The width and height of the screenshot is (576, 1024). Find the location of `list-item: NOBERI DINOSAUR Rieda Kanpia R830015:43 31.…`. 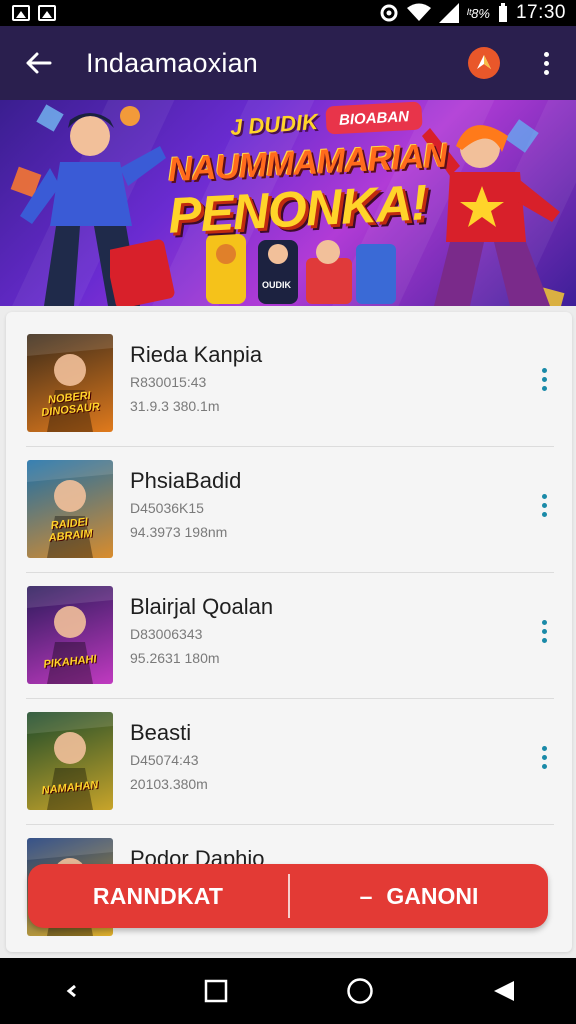

list-item: NOBERI DINOSAUR Rieda Kanpia R830015:43 31.… is located at coordinates (289, 379).